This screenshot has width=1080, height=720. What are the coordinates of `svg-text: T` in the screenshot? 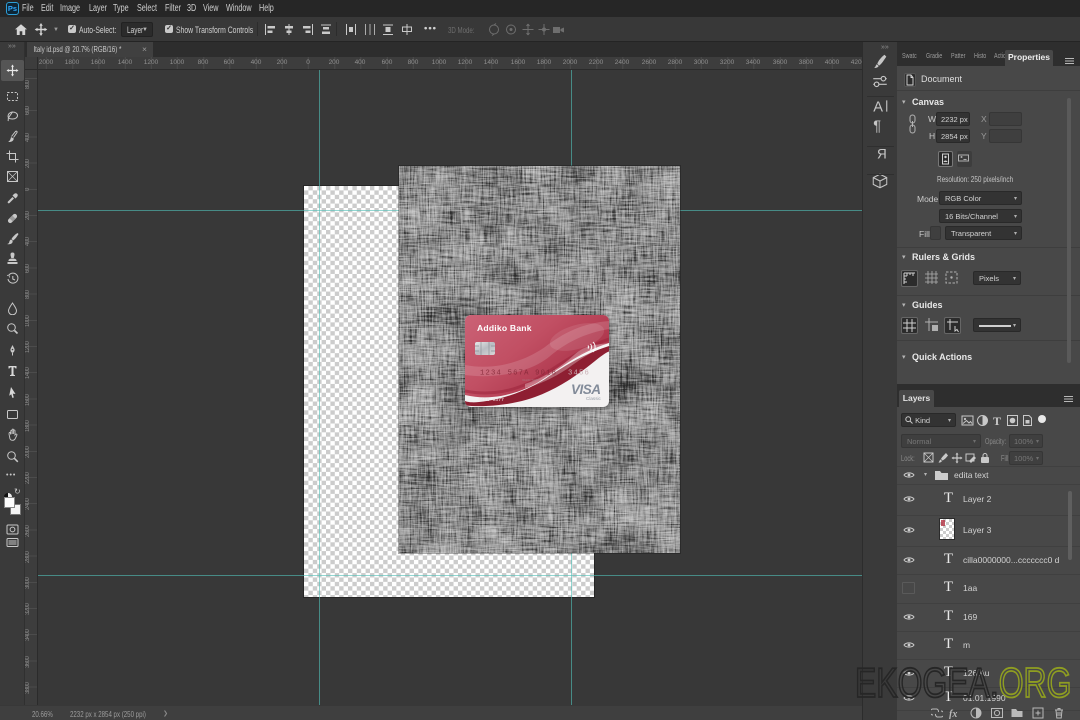 It's located at (997, 420).